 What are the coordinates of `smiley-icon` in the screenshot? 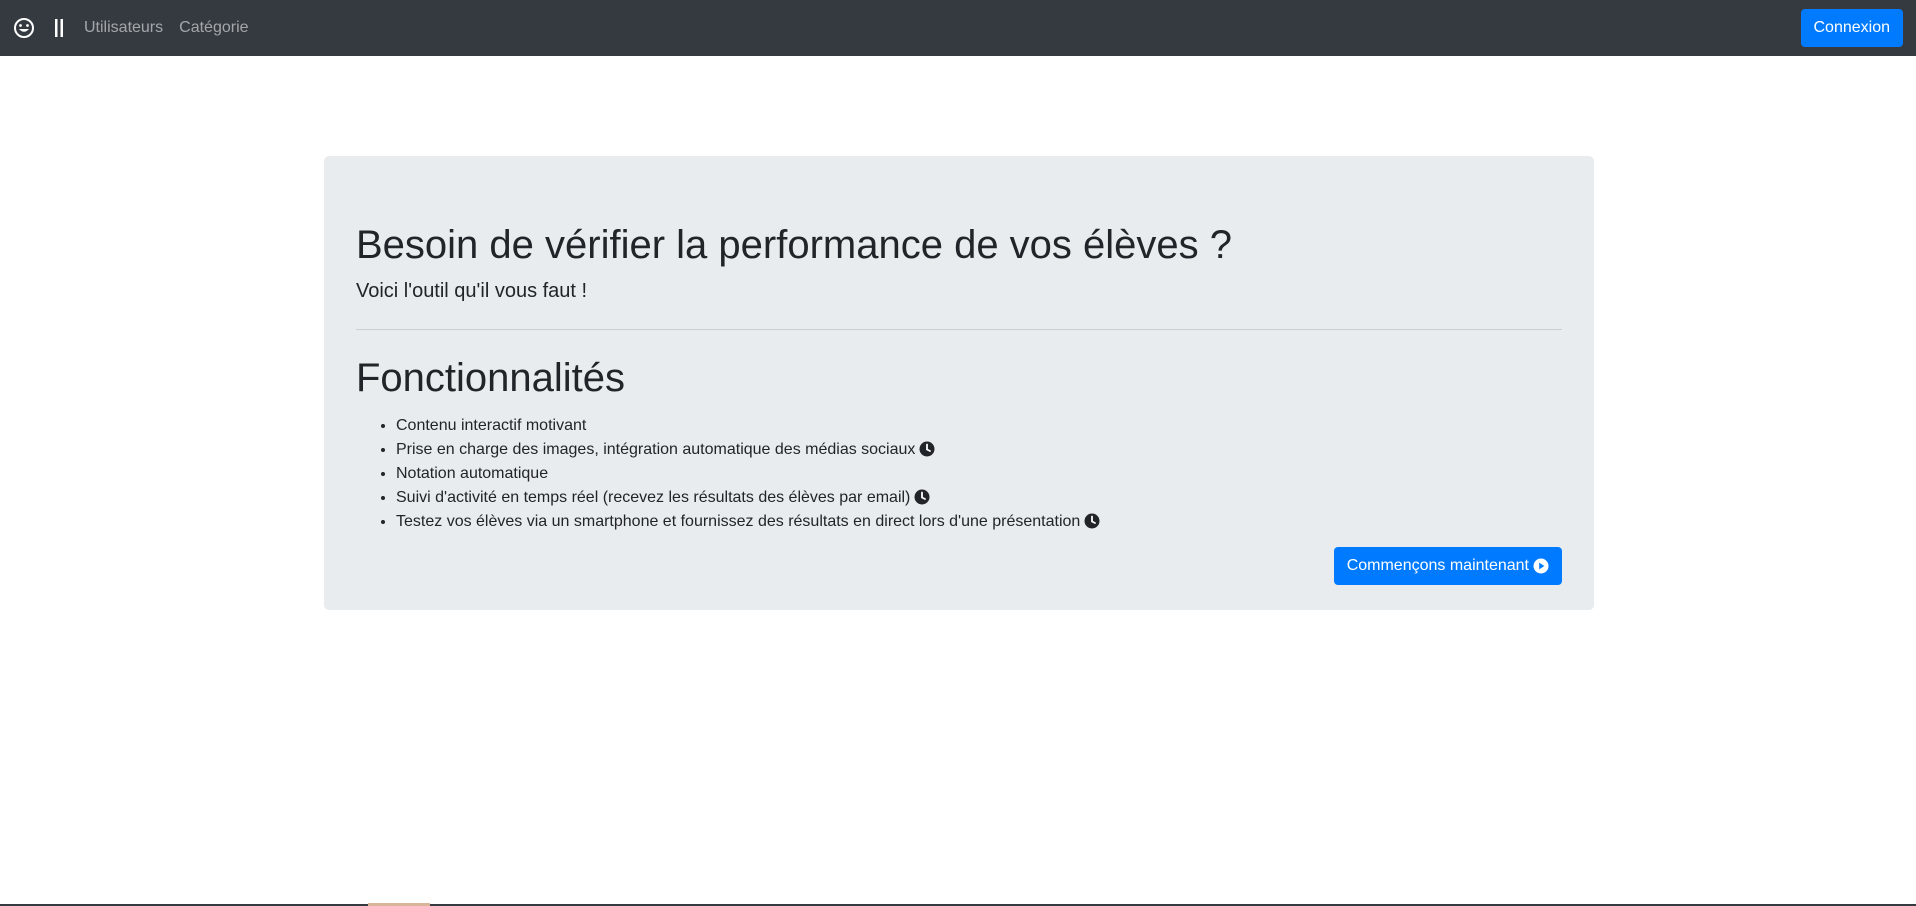 It's located at (24, 28).